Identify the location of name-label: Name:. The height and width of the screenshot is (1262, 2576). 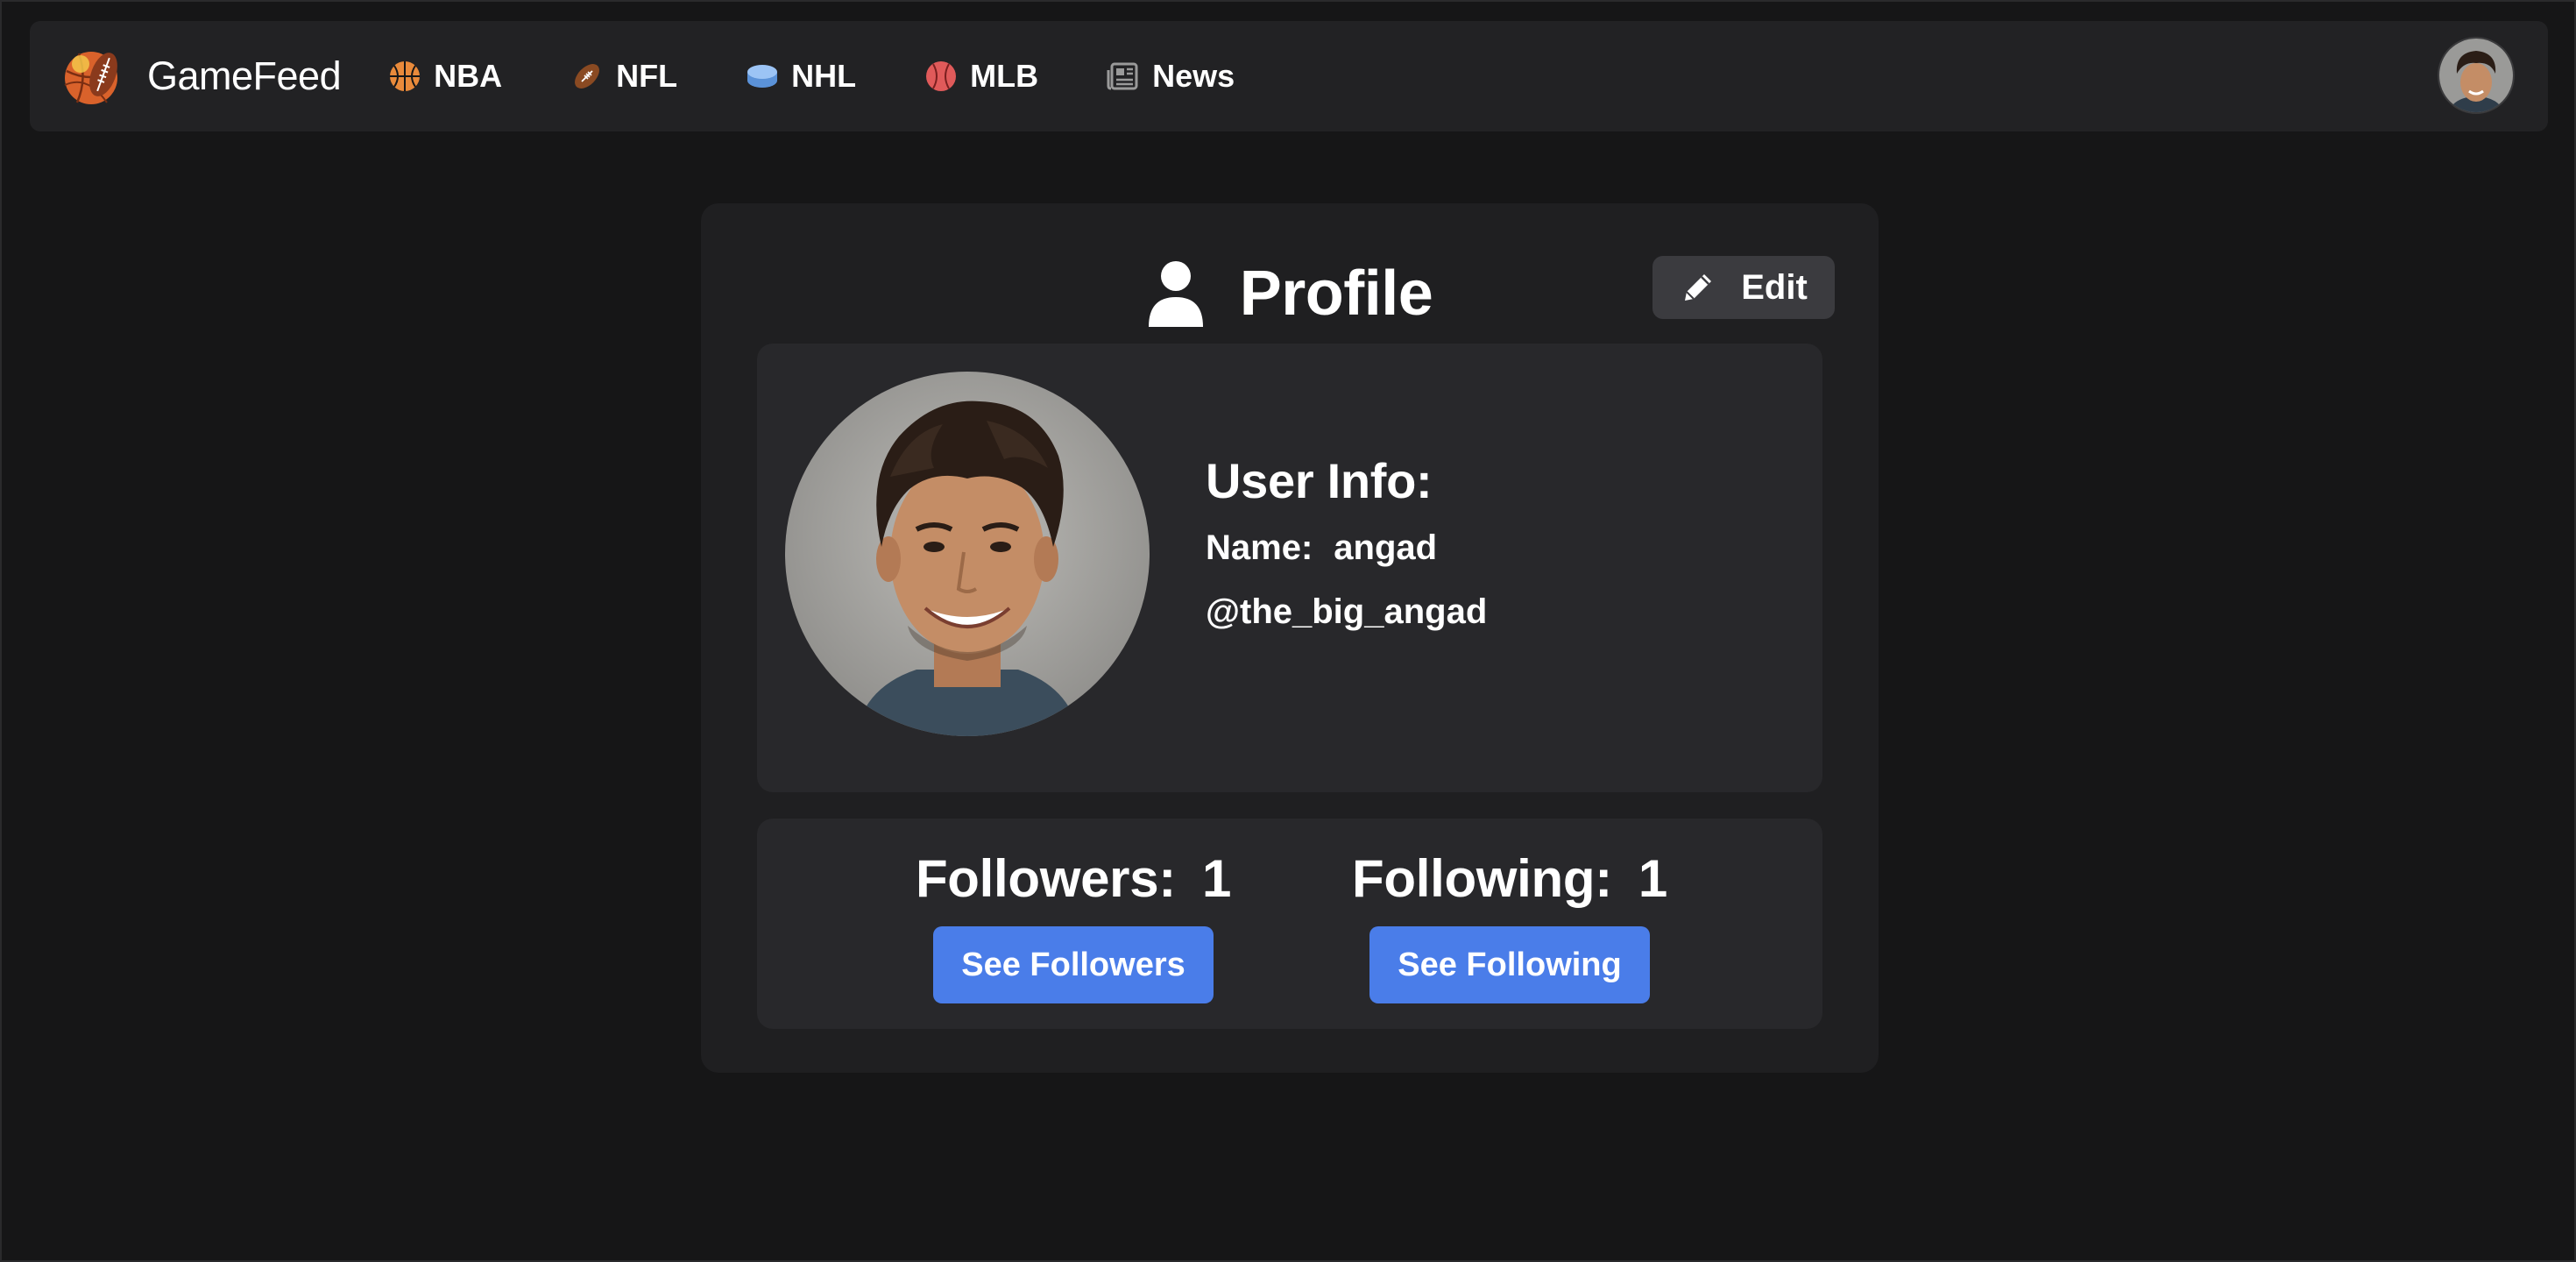
(1259, 547).